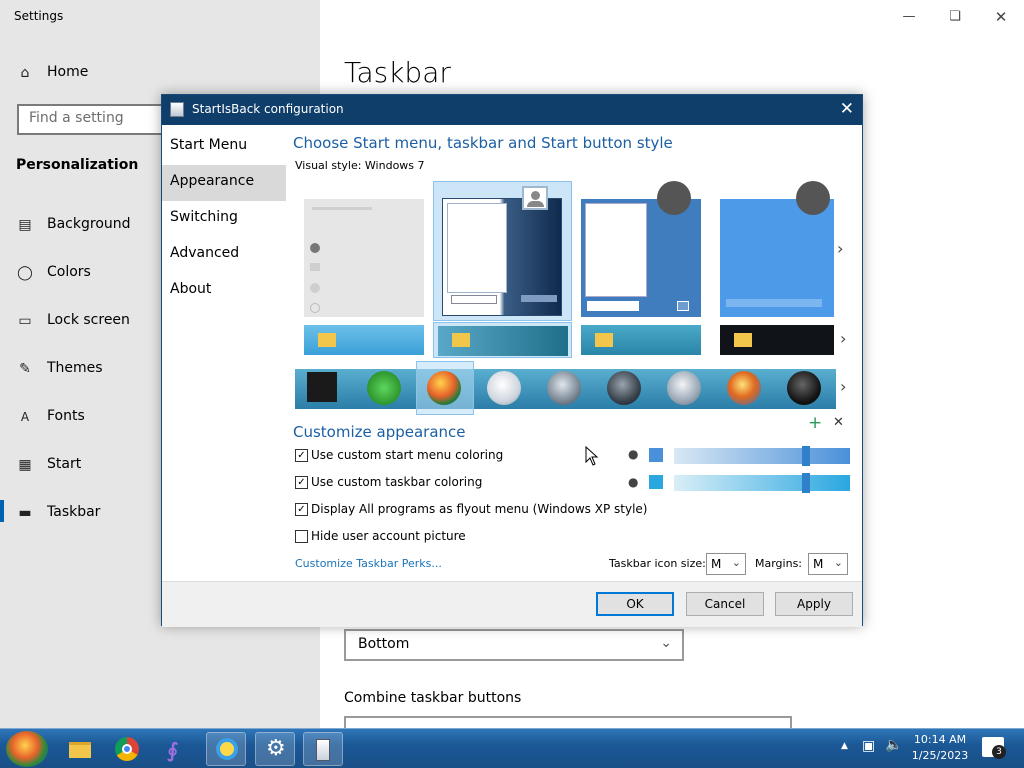 The height and width of the screenshot is (768, 1024). What do you see at coordinates (999, 752) in the screenshot?
I see `notification-badge: 3` at bounding box center [999, 752].